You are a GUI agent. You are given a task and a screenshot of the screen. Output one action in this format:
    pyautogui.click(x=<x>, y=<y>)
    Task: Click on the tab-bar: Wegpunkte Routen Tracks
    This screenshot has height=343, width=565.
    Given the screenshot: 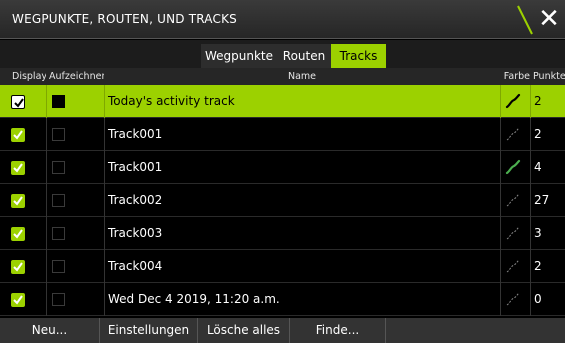 What is the action you would take?
    pyautogui.click(x=282, y=54)
    